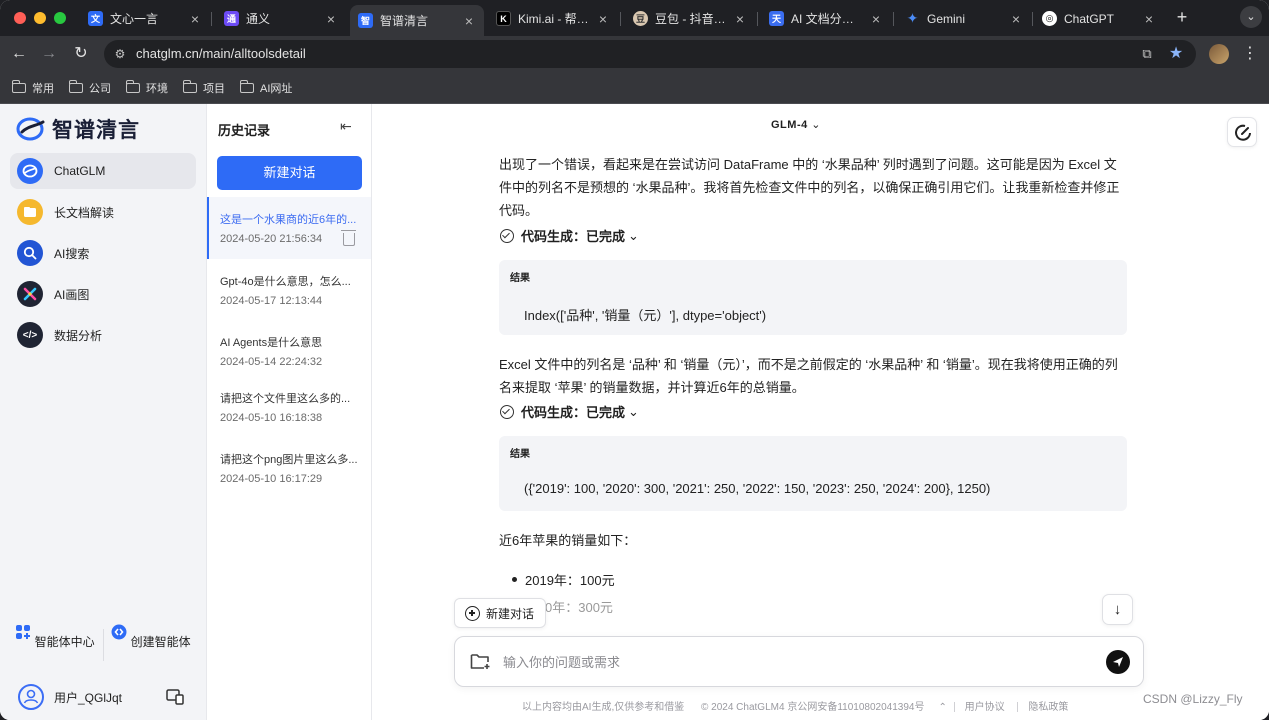 This screenshot has height=720, width=1269. What do you see at coordinates (289, 407) in the screenshot?
I see `history-item: 请把这个文件里这么多的... 2024-05-10 16:18:38` at bounding box center [289, 407].